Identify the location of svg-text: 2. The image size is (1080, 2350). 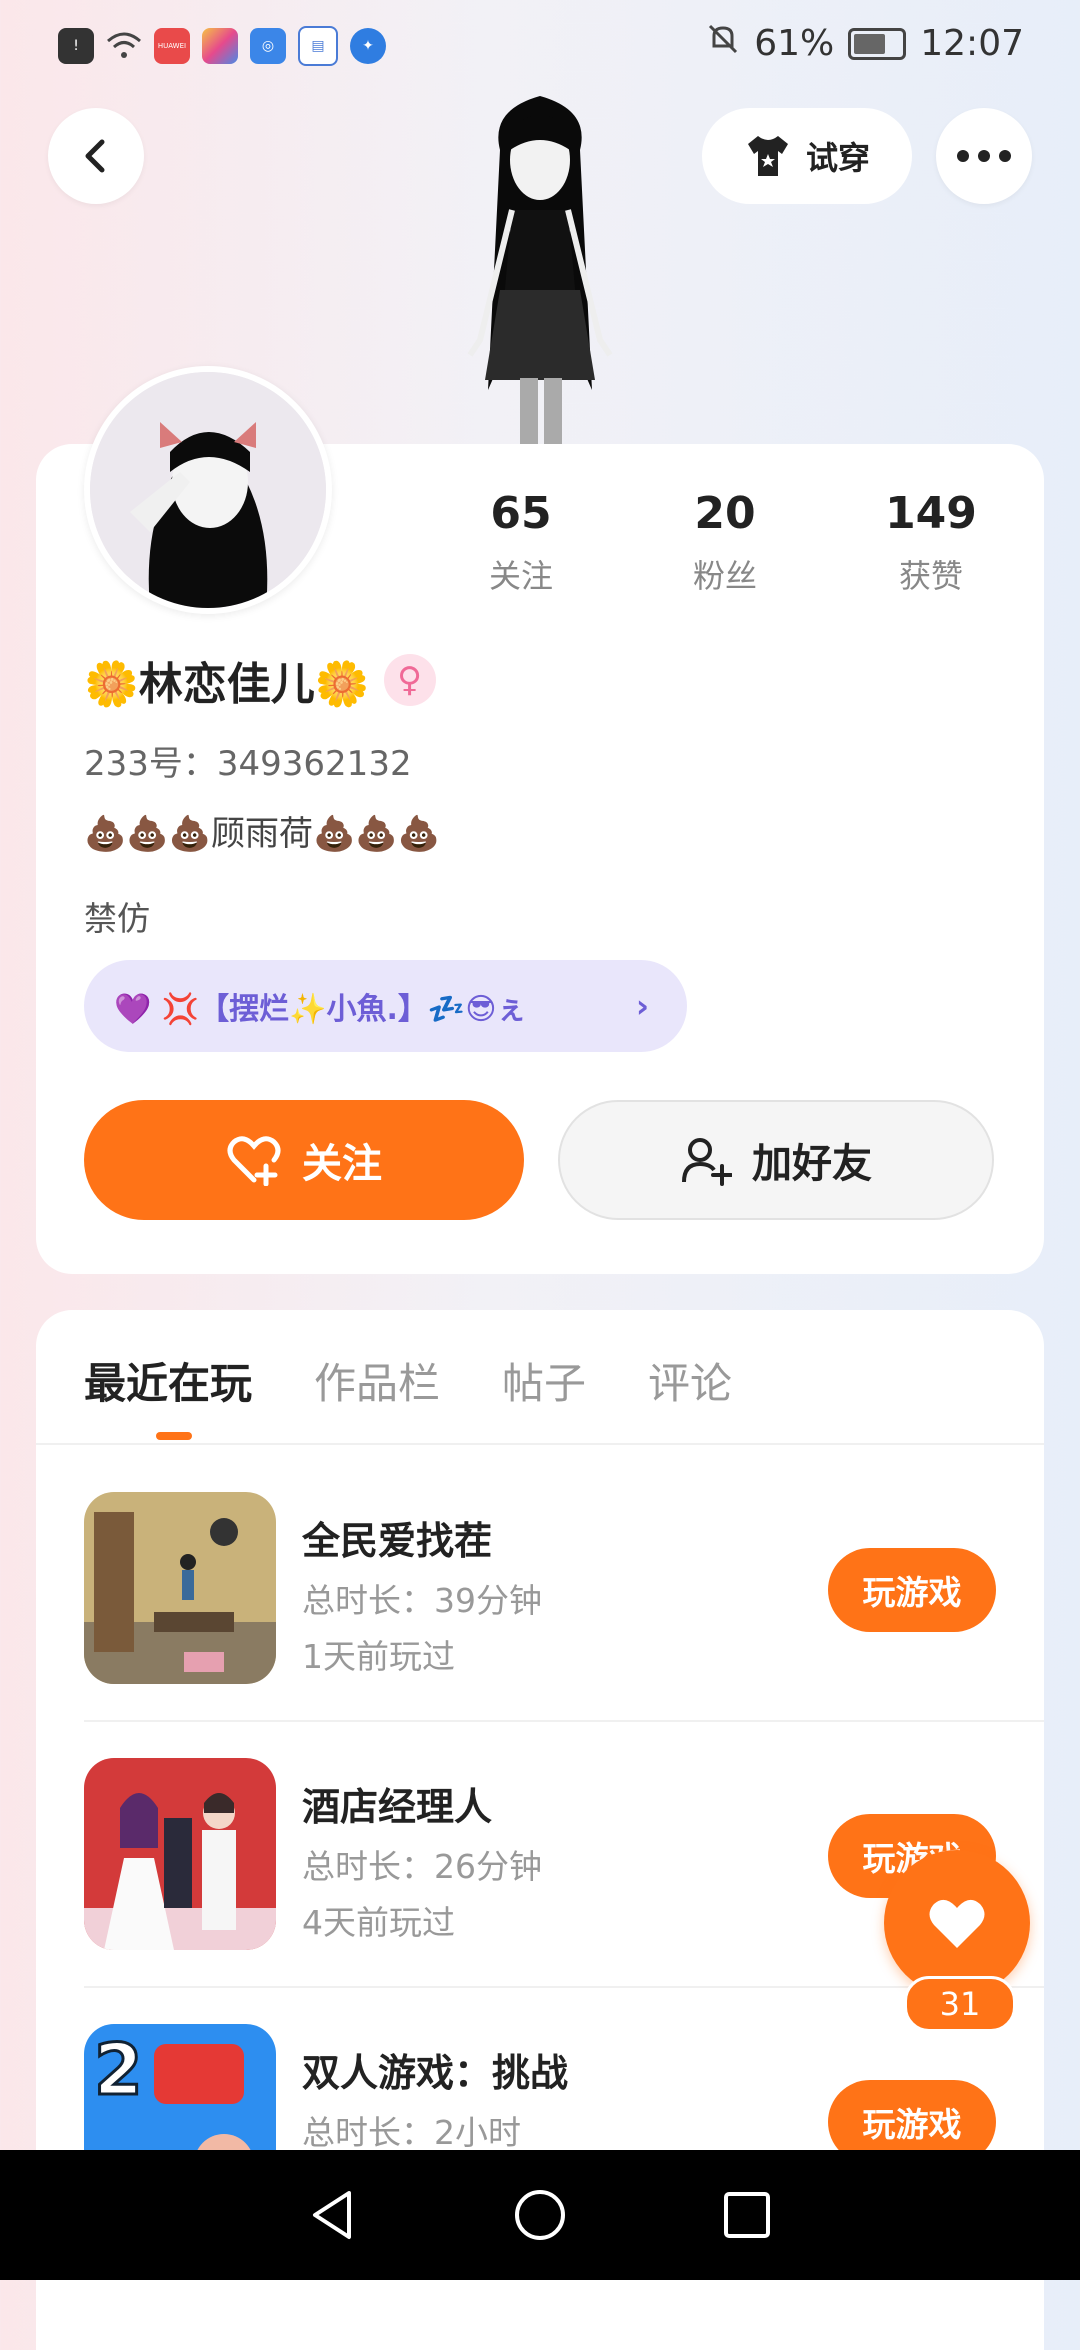
(118, 2070).